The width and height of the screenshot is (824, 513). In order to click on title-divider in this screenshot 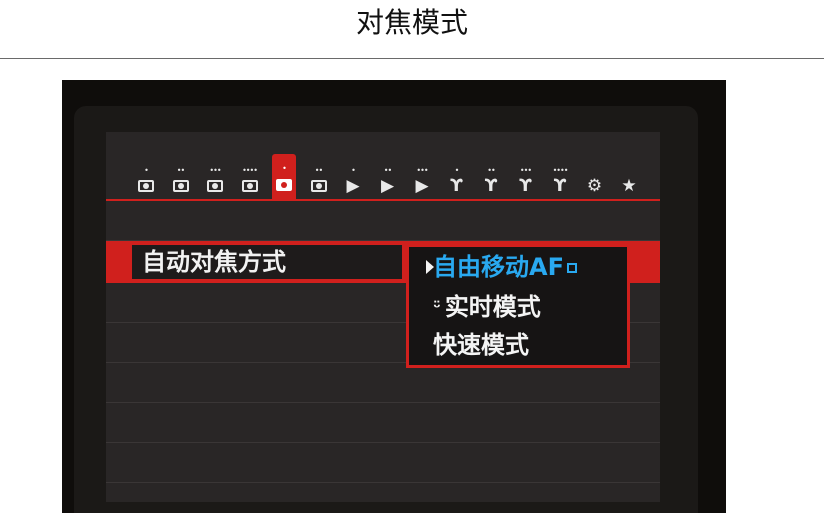, I will do `click(412, 58)`.